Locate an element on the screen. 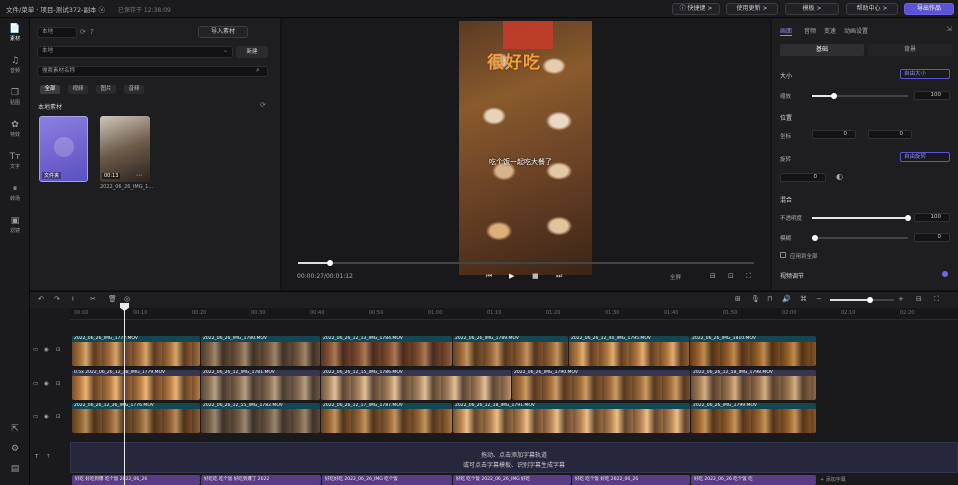  next-frame-icon: ⏭ is located at coordinates (559, 276).